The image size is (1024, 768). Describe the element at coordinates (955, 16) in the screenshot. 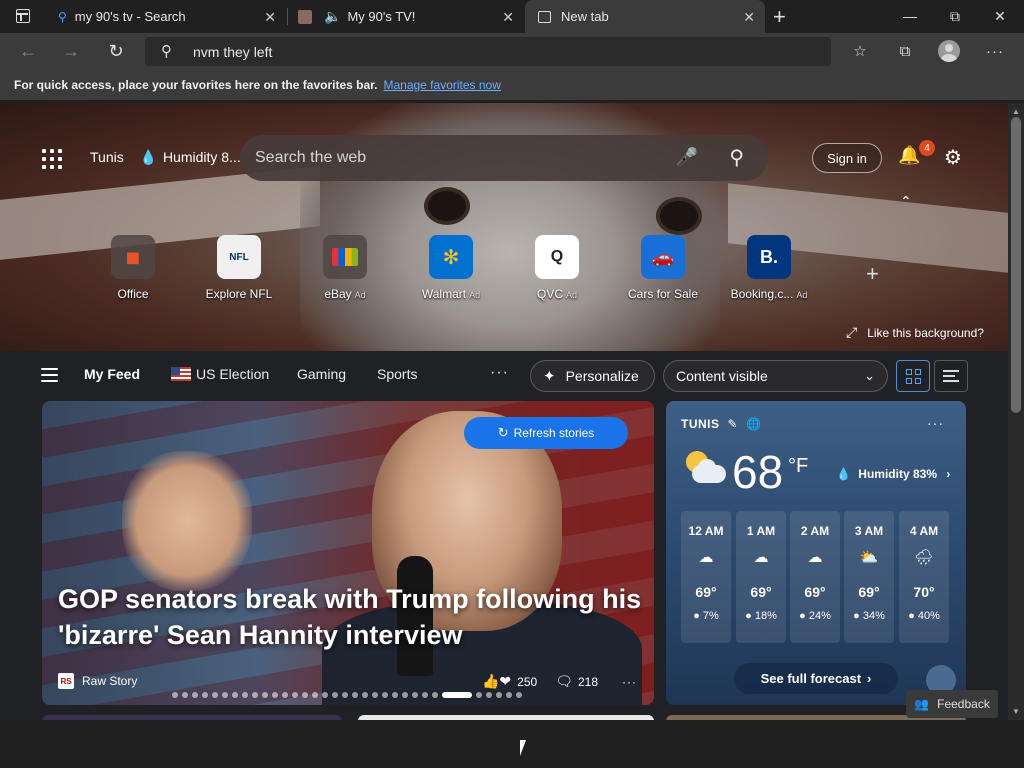

I see `restore-button: ⧉` at that location.